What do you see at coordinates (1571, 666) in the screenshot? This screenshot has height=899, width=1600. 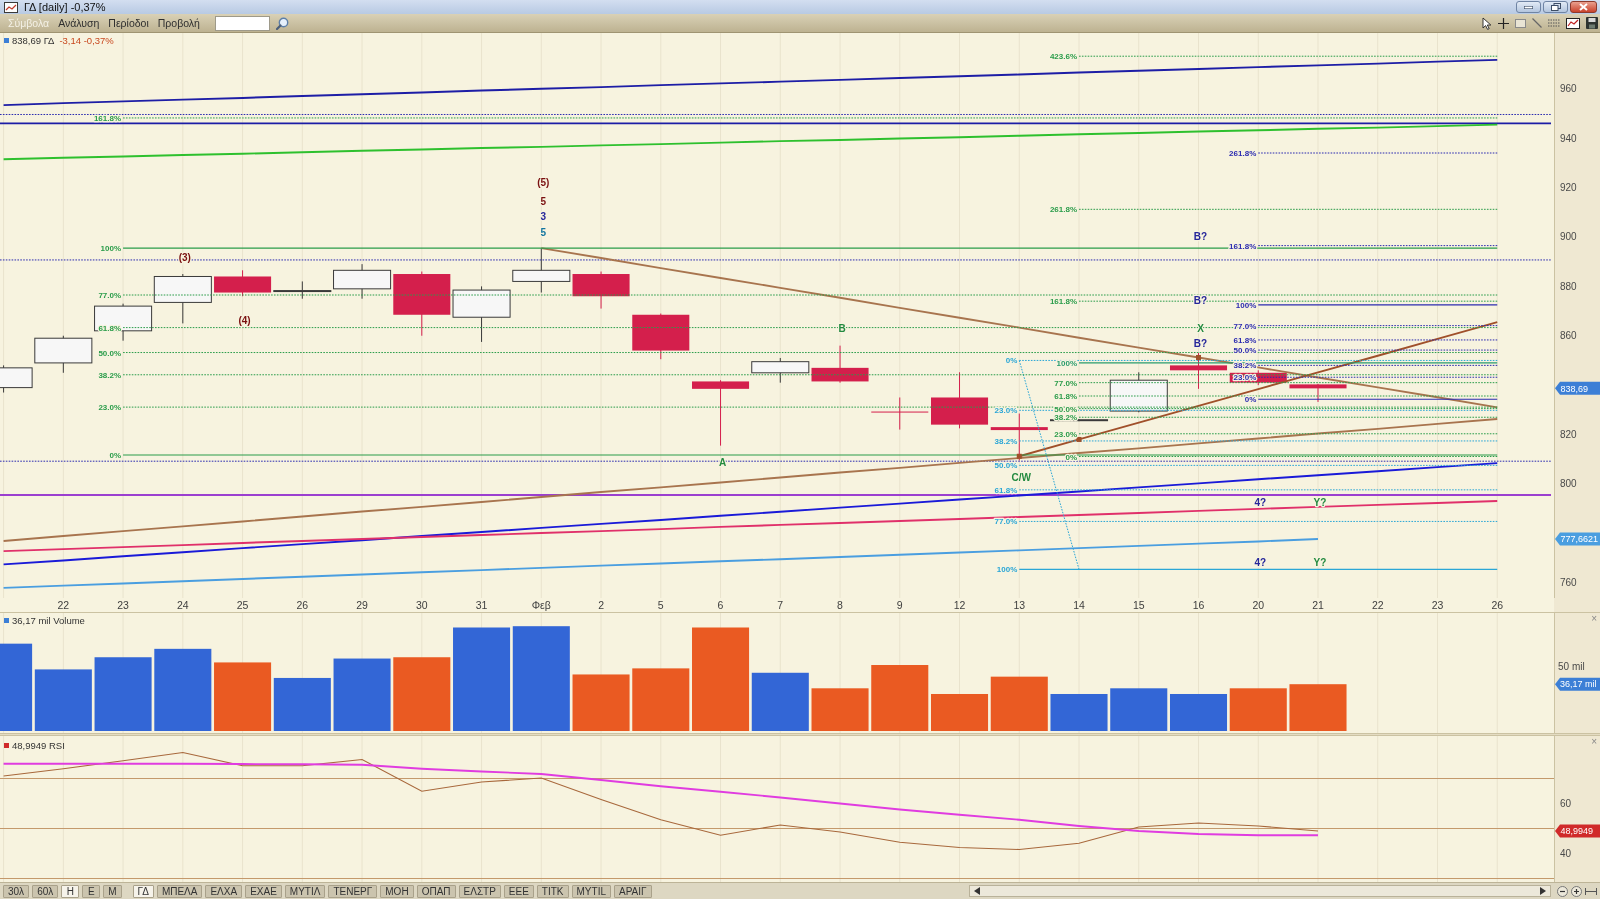 I see `volume-axis-label: 50 mil` at bounding box center [1571, 666].